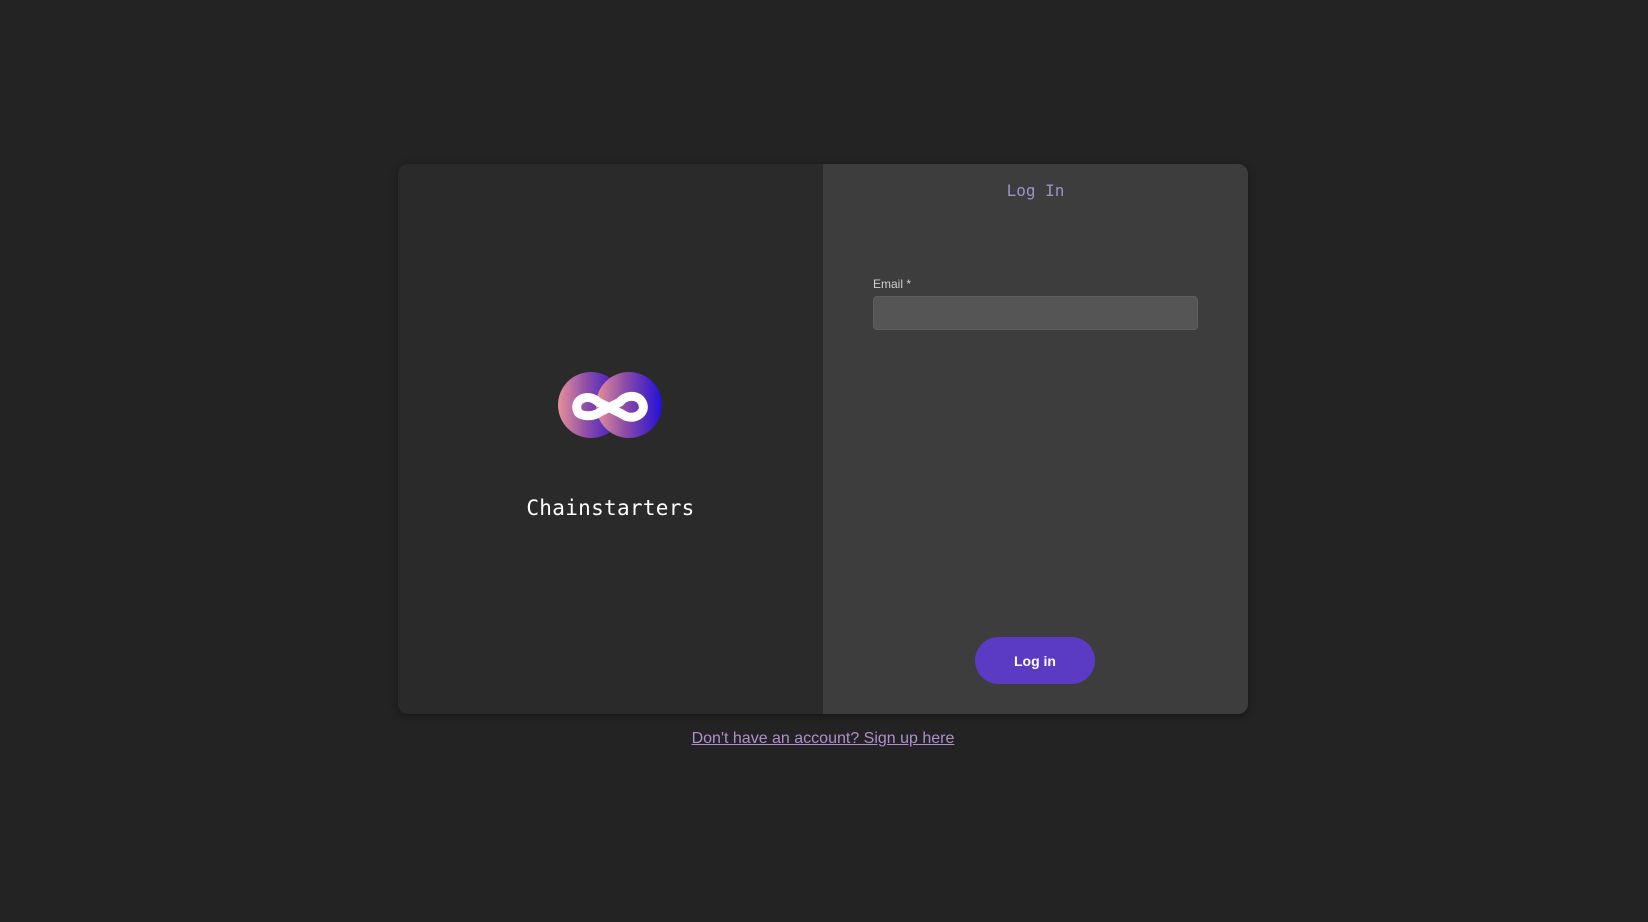 Image resolution: width=1648 pixels, height=922 pixels. Describe the element at coordinates (1035, 313) in the screenshot. I see `email-field` at that location.